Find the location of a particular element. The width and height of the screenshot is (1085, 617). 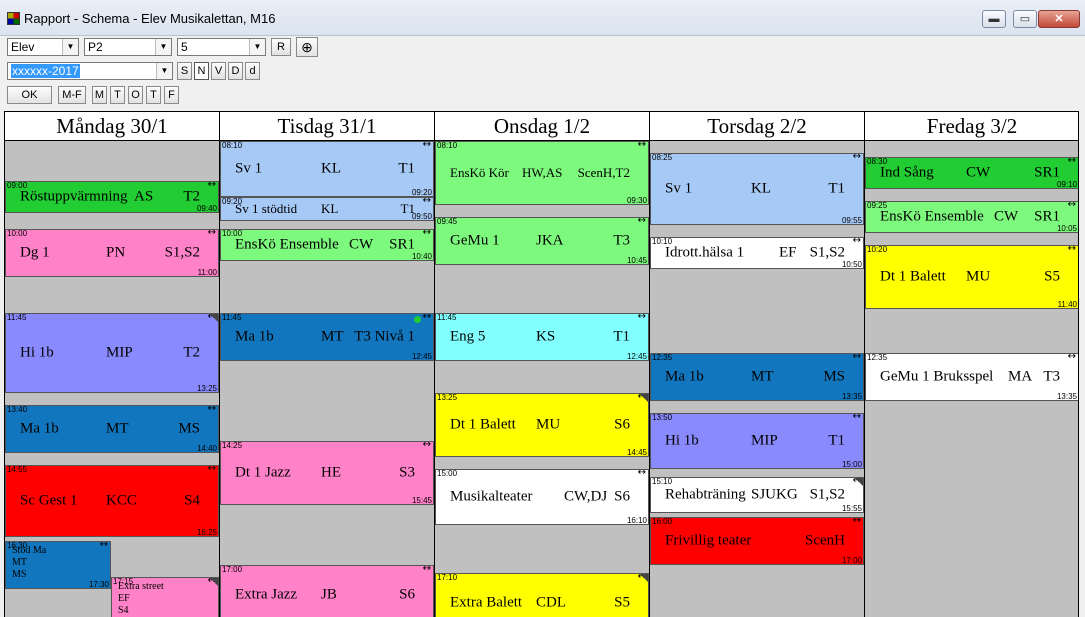

lesson-block: 14:25 15:45 Dt 1 Jazz HE S3 ↔ is located at coordinates (327, 473).